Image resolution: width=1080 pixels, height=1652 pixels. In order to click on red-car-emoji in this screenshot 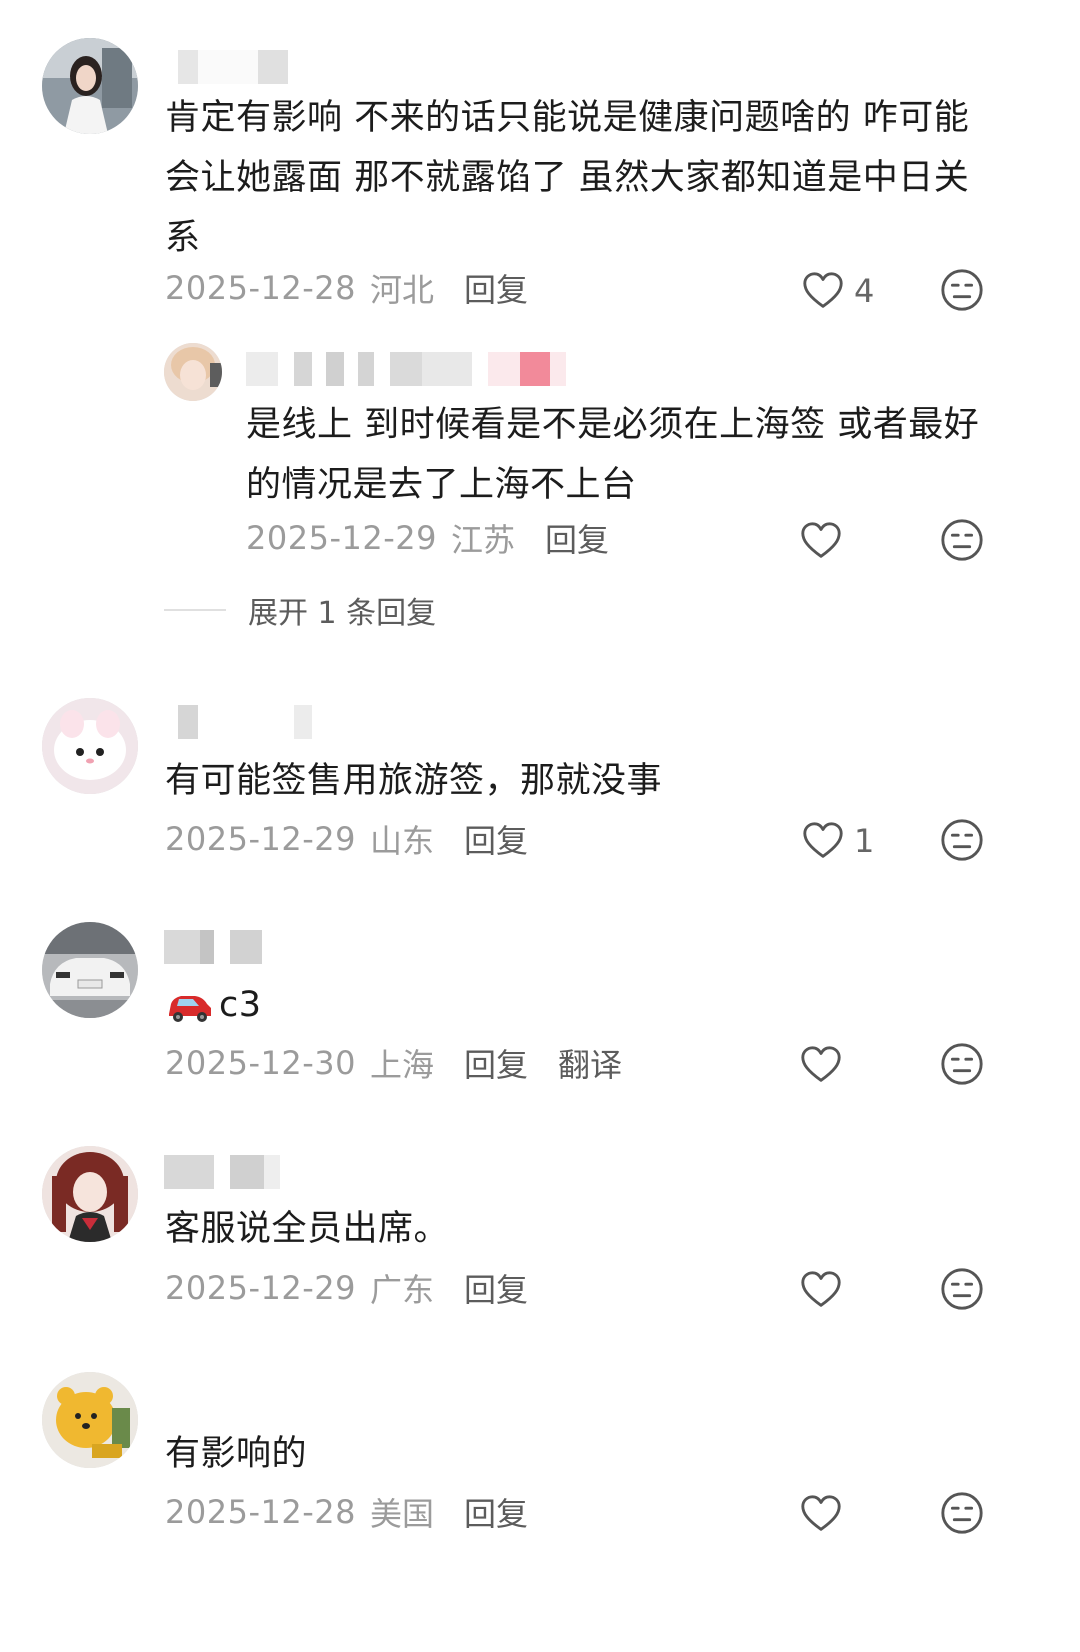, I will do `click(190, 1009)`.